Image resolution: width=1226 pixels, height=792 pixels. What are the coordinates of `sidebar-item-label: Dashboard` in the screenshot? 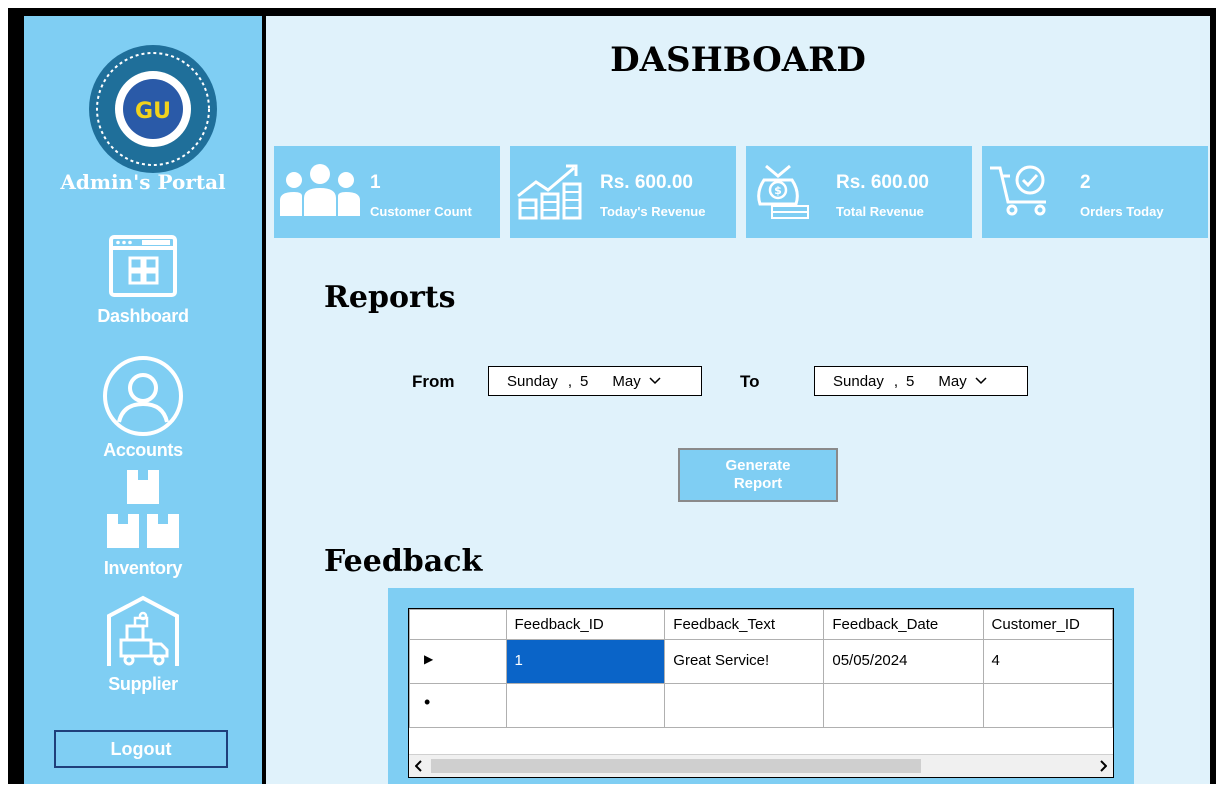 It's located at (143, 316).